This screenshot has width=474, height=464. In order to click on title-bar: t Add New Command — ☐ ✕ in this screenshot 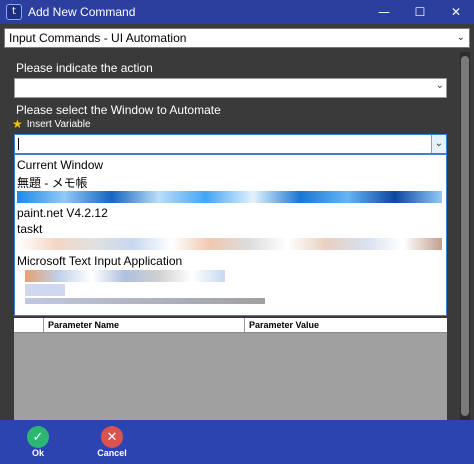, I will do `click(237, 12)`.